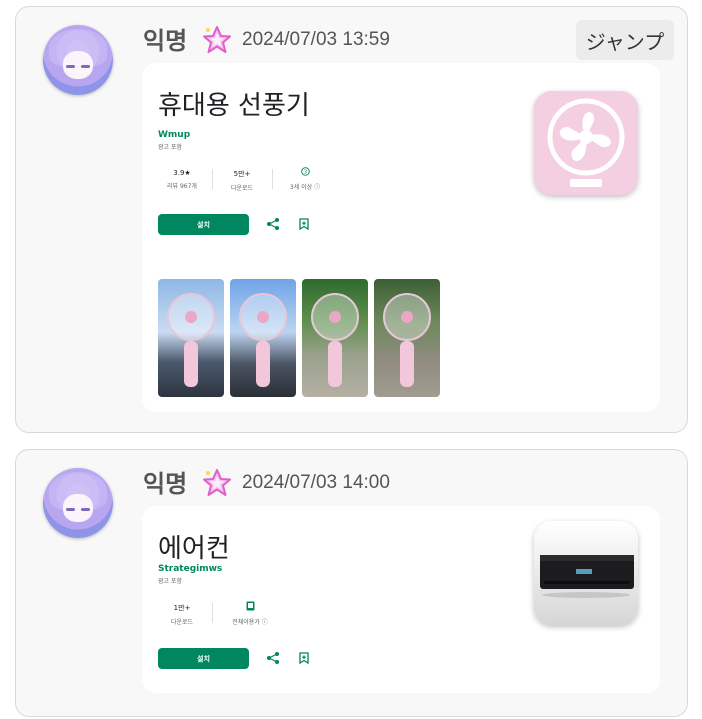 This screenshot has height=719, width=702. I want to click on post-timestamp: 2024/07/03 14:00, so click(316, 482).